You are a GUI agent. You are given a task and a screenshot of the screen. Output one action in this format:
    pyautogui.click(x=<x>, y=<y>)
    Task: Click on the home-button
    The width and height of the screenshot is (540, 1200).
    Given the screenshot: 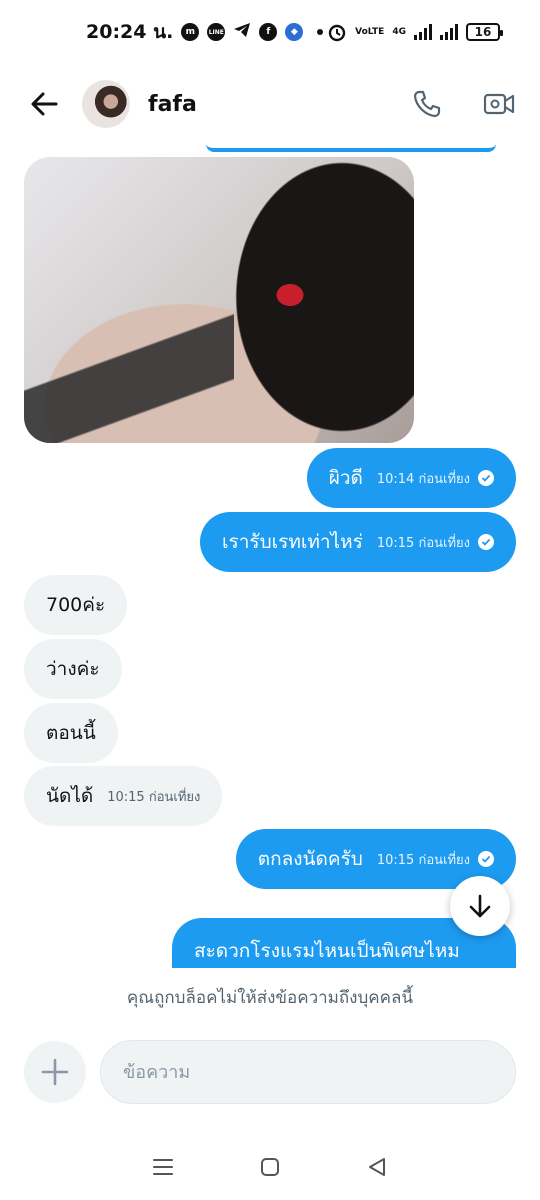 What is the action you would take?
    pyautogui.click(x=270, y=1167)
    